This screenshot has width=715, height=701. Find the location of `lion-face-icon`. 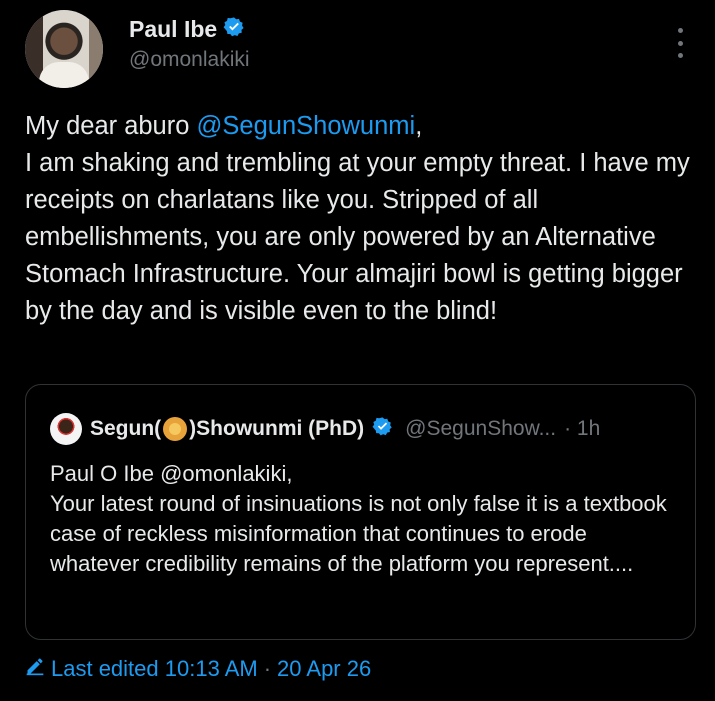

lion-face-icon is located at coordinates (175, 429).